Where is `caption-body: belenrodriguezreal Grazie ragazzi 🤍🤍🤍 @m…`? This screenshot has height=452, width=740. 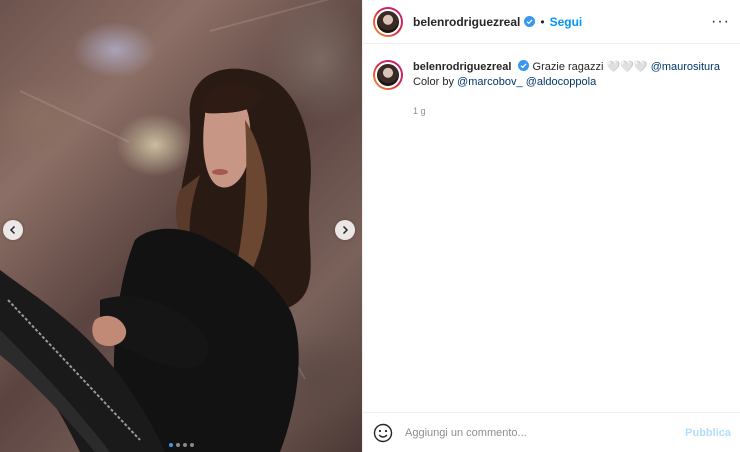
caption-body: belenrodriguezreal Grazie ragazzi 🤍🤍🤍 @m… is located at coordinates (571, 89).